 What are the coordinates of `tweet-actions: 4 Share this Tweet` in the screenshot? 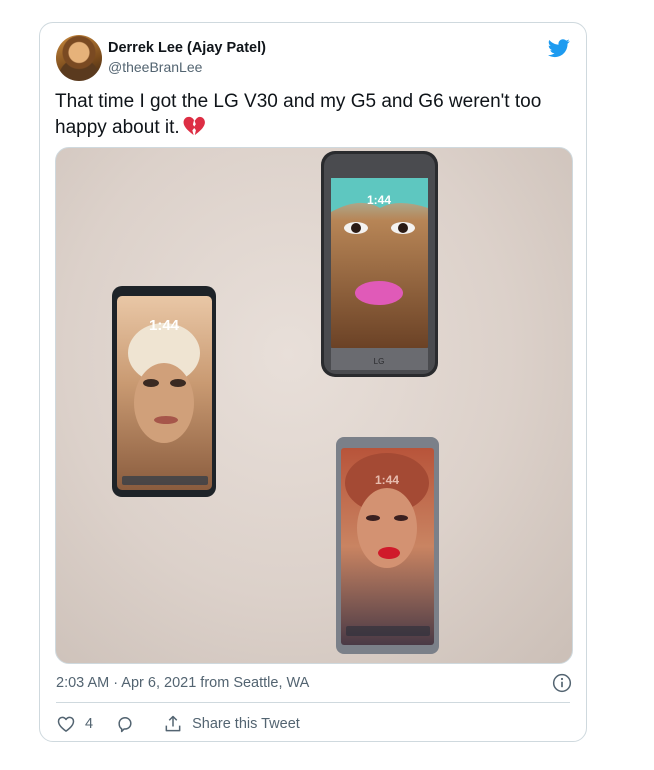 It's located at (178, 724).